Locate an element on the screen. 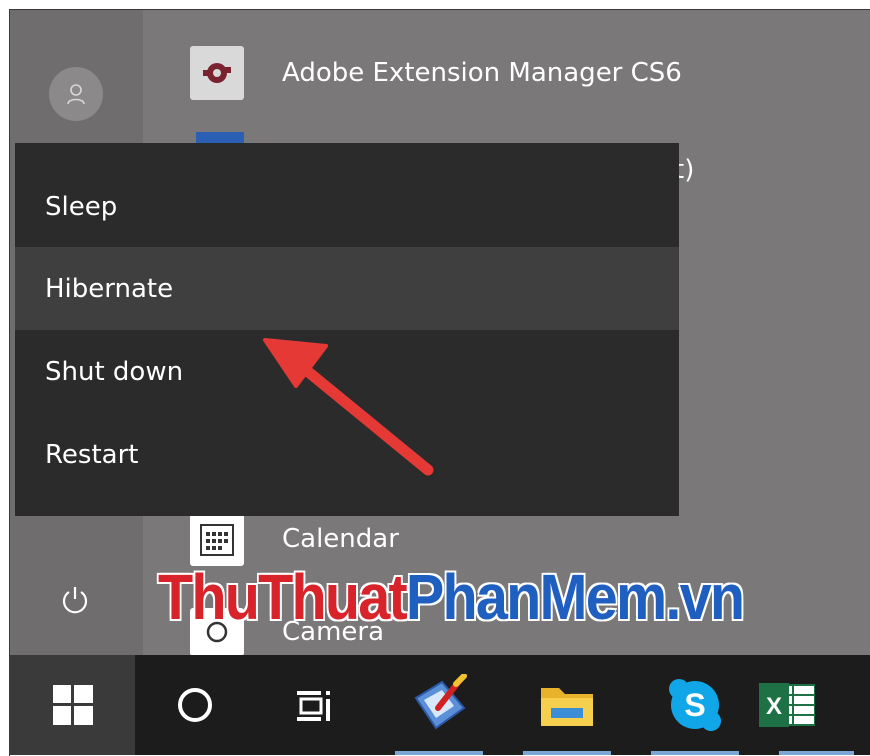 The height and width of the screenshot is (756, 870). watermark-part2: PhanMem.vn is located at coordinates (575, 597).